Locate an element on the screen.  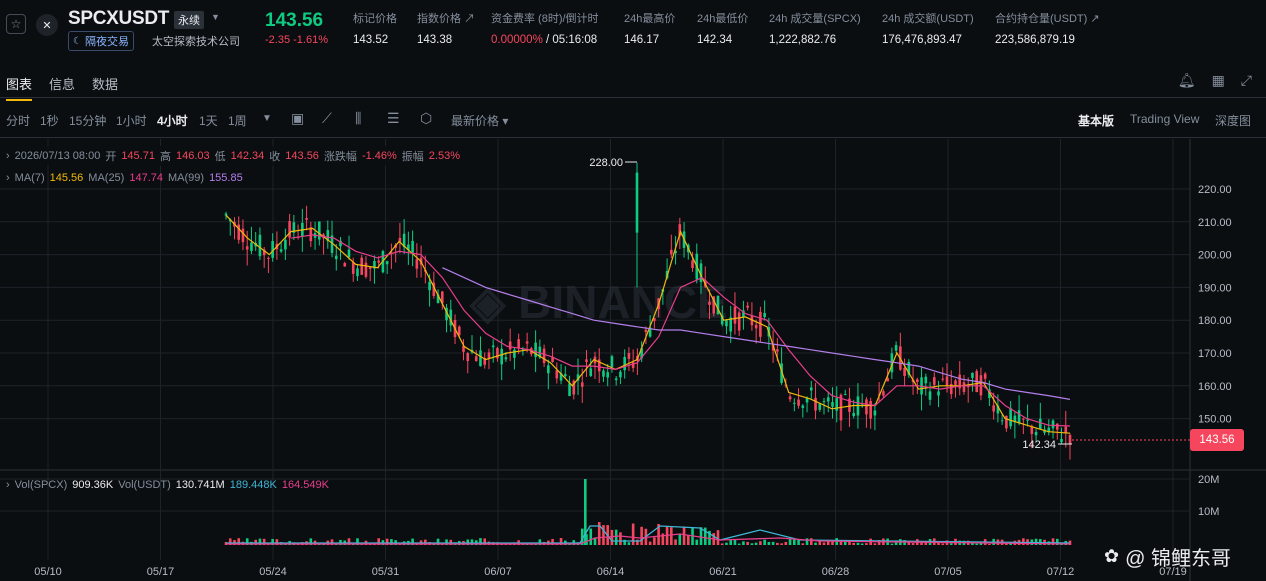
timeframe-4h: 4小时 is located at coordinates (172, 120).